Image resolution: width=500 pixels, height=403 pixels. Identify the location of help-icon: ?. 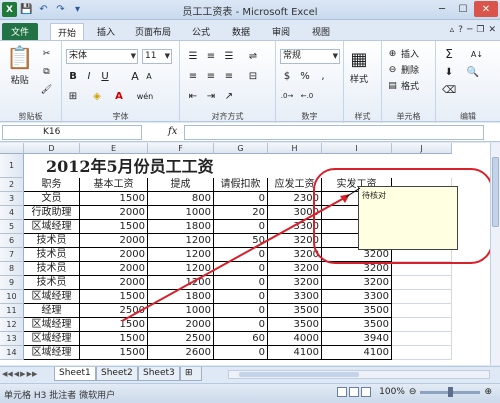
(460, 30).